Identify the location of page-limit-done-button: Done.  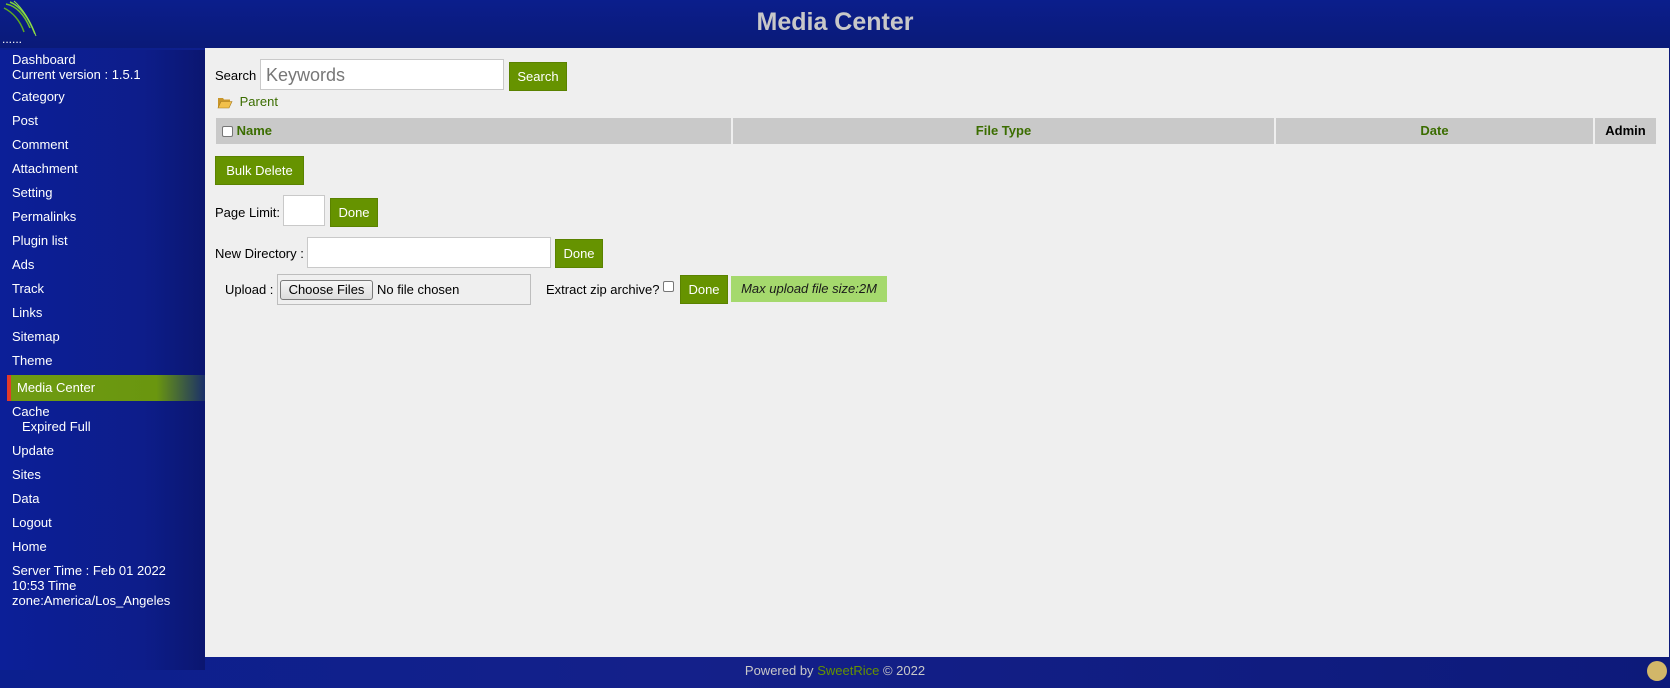
(354, 212).